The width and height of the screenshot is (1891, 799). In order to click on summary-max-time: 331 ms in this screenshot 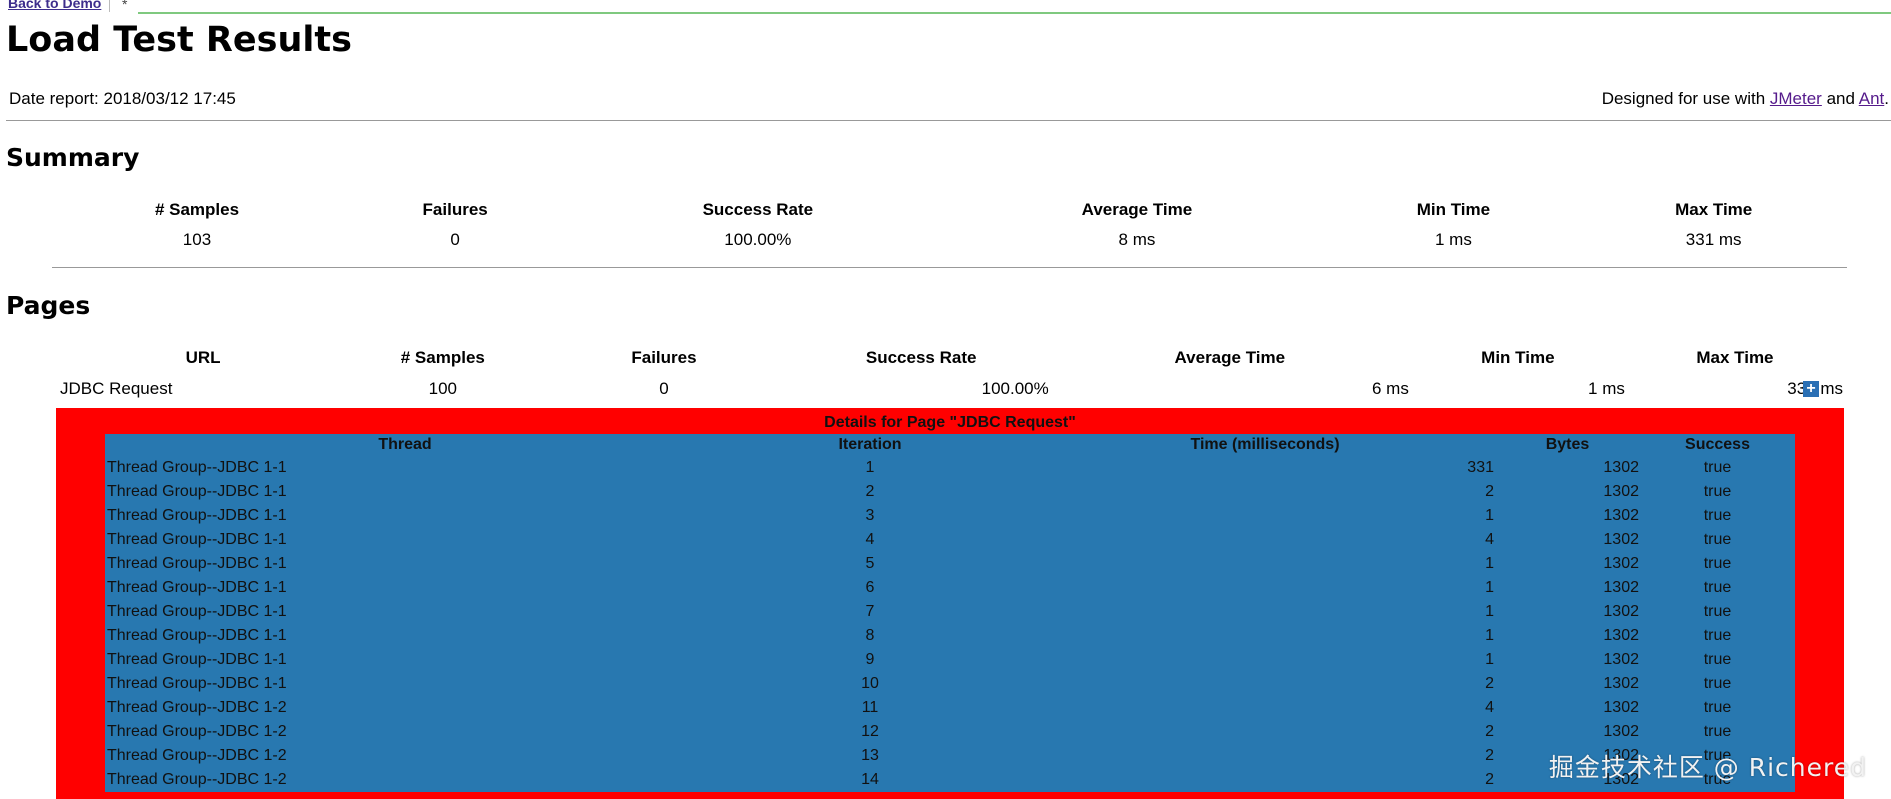, I will do `click(1713, 239)`.